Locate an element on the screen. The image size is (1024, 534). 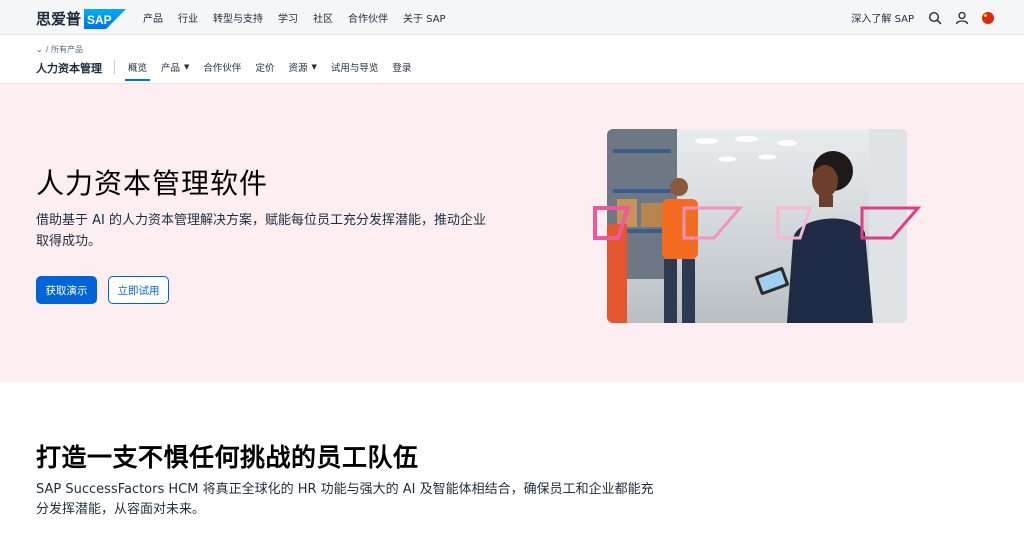
breadcrumb: ⌄ / 所有产品 is located at coordinates (59, 49).